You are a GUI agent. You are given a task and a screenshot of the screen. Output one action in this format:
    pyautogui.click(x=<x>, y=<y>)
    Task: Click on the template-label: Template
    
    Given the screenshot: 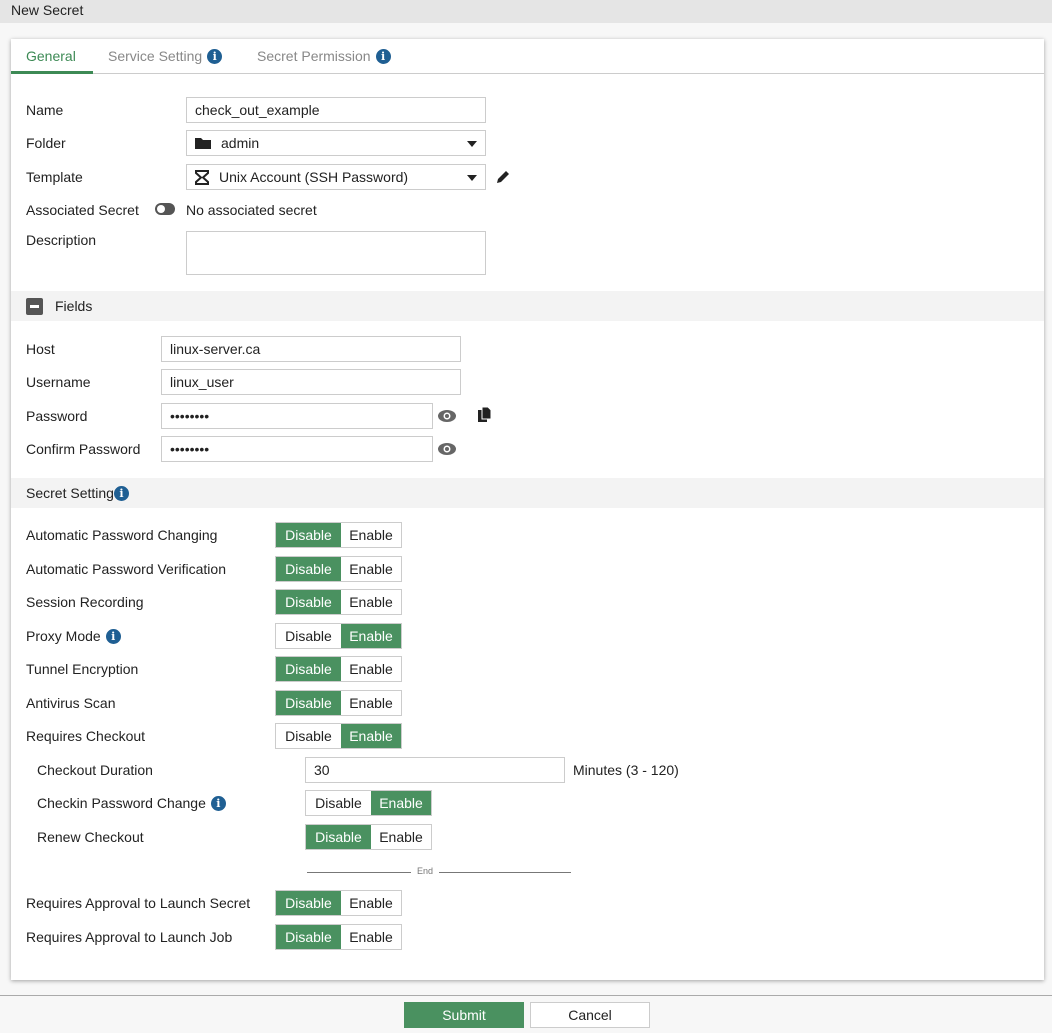 What is the action you would take?
    pyautogui.click(x=54, y=177)
    